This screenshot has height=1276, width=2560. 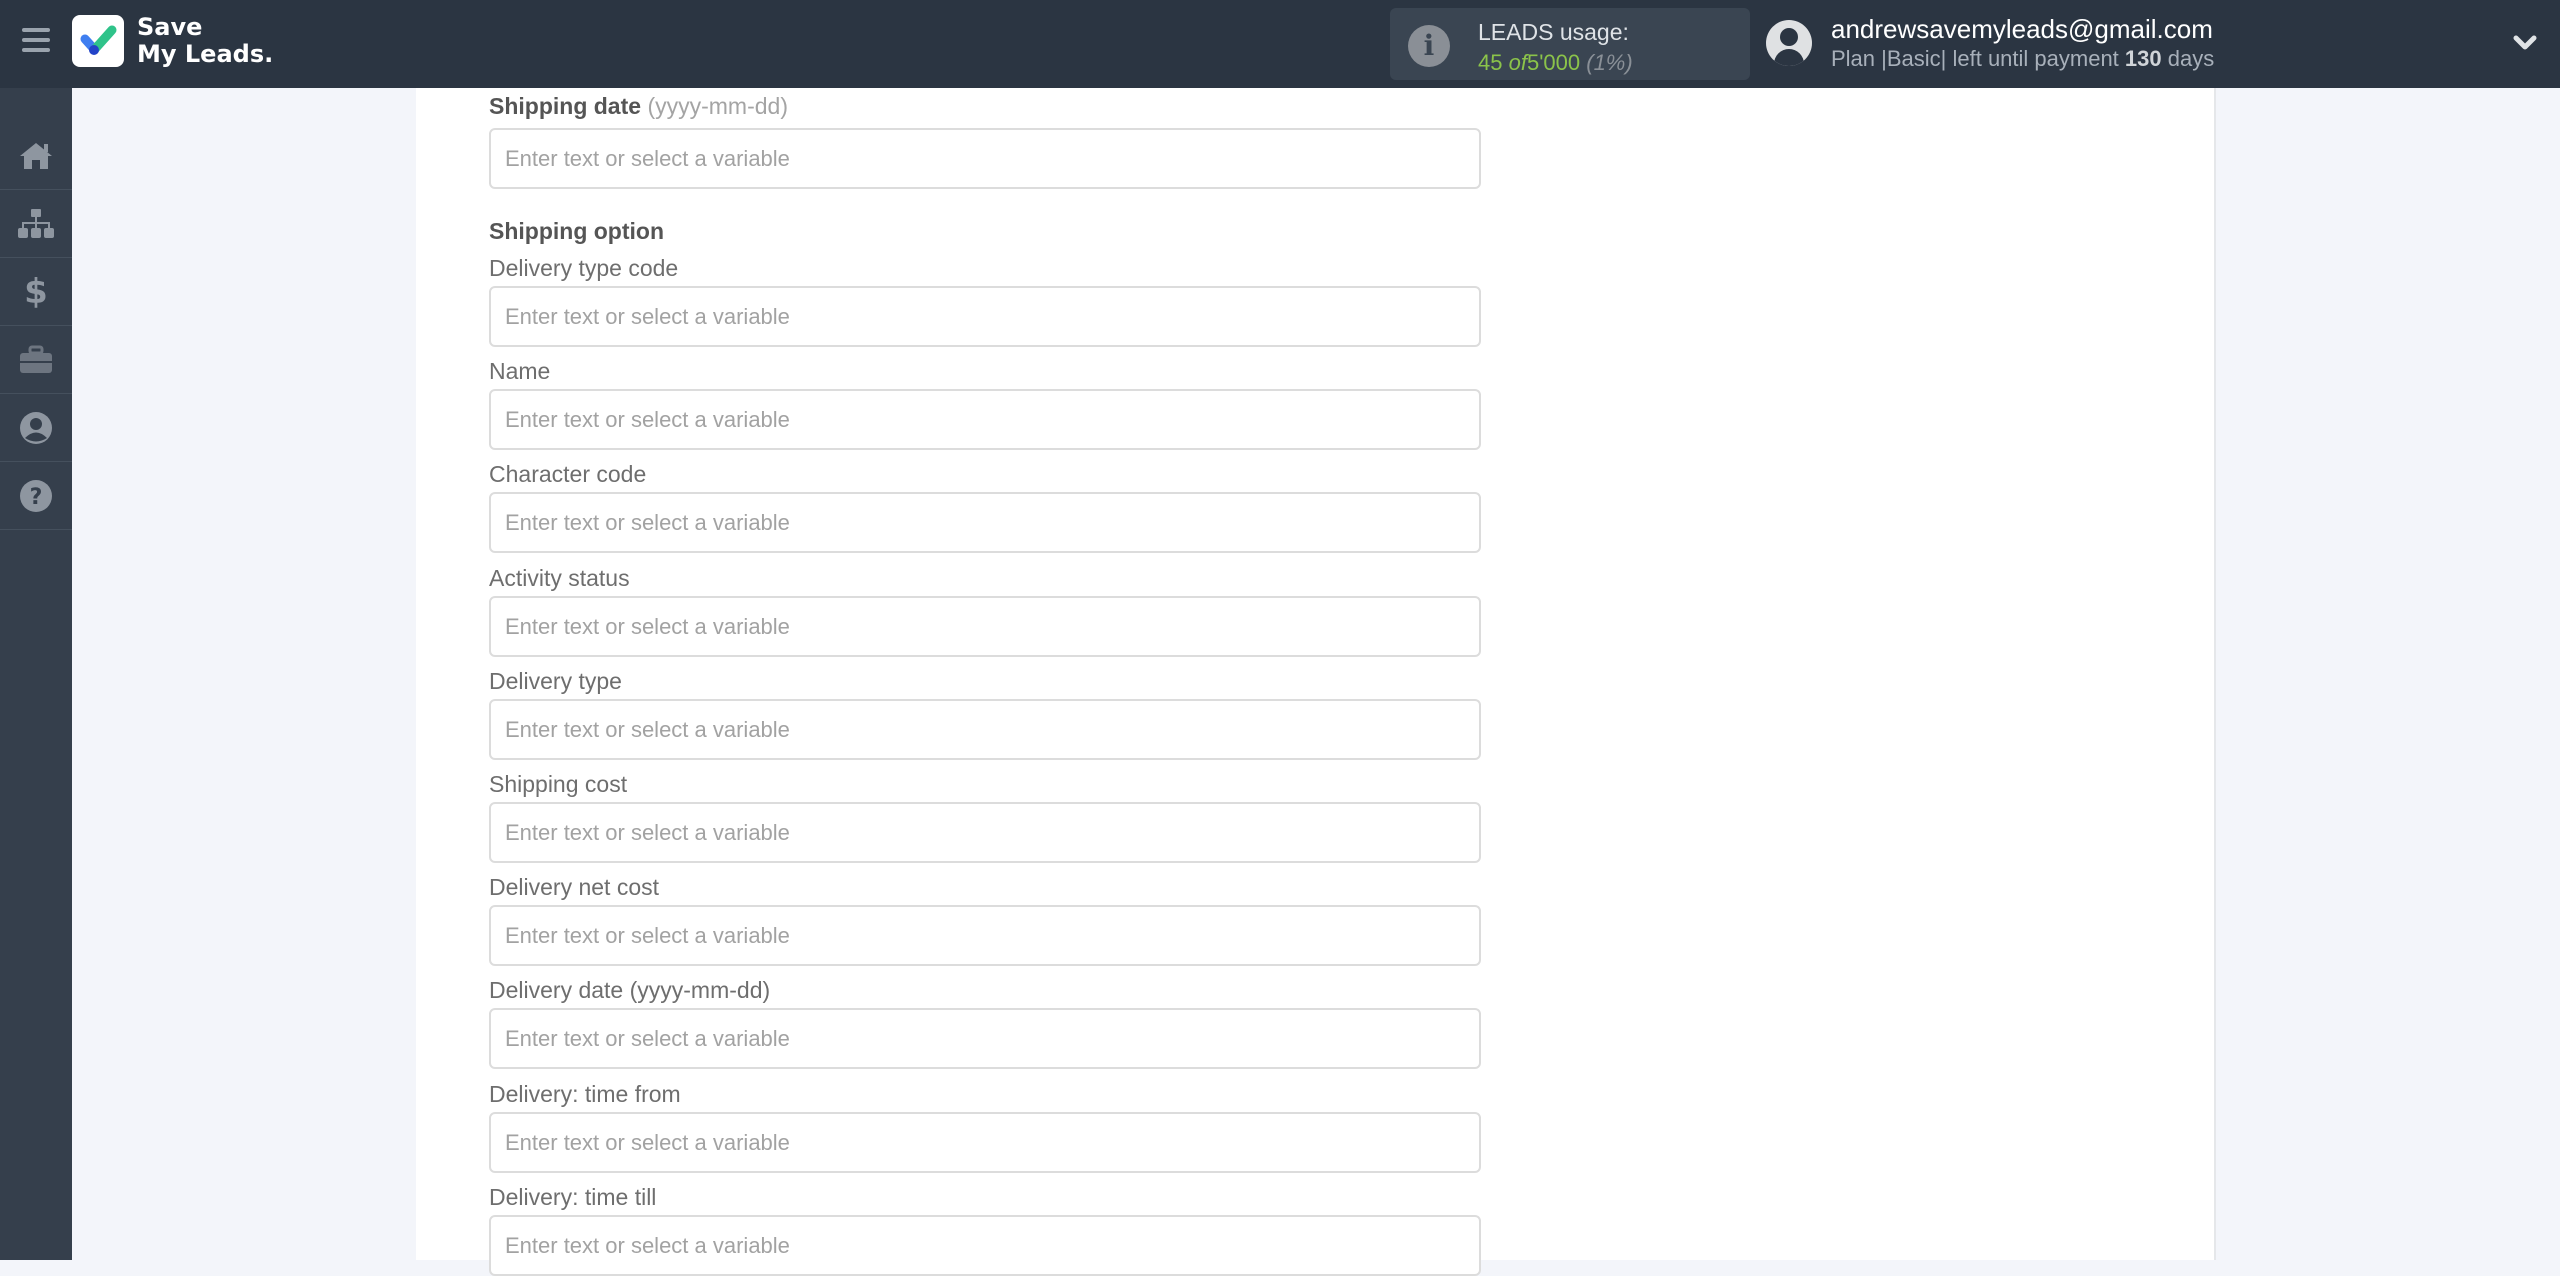 I want to click on activity-status-input, so click(x=985, y=626).